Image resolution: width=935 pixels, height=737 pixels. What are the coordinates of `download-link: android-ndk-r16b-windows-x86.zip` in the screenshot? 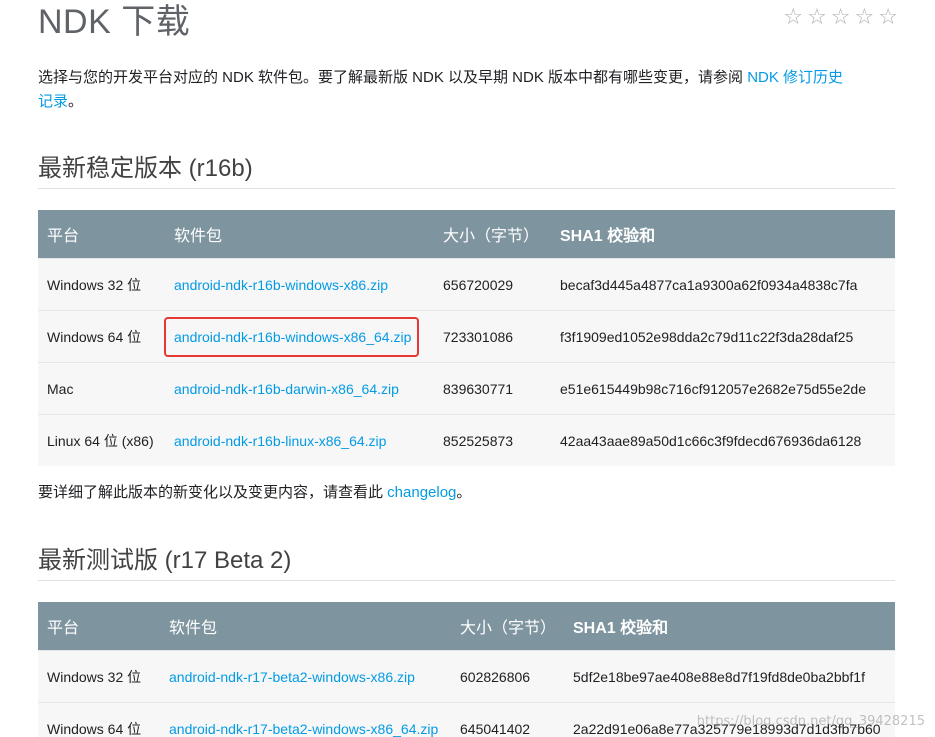 It's located at (281, 285).